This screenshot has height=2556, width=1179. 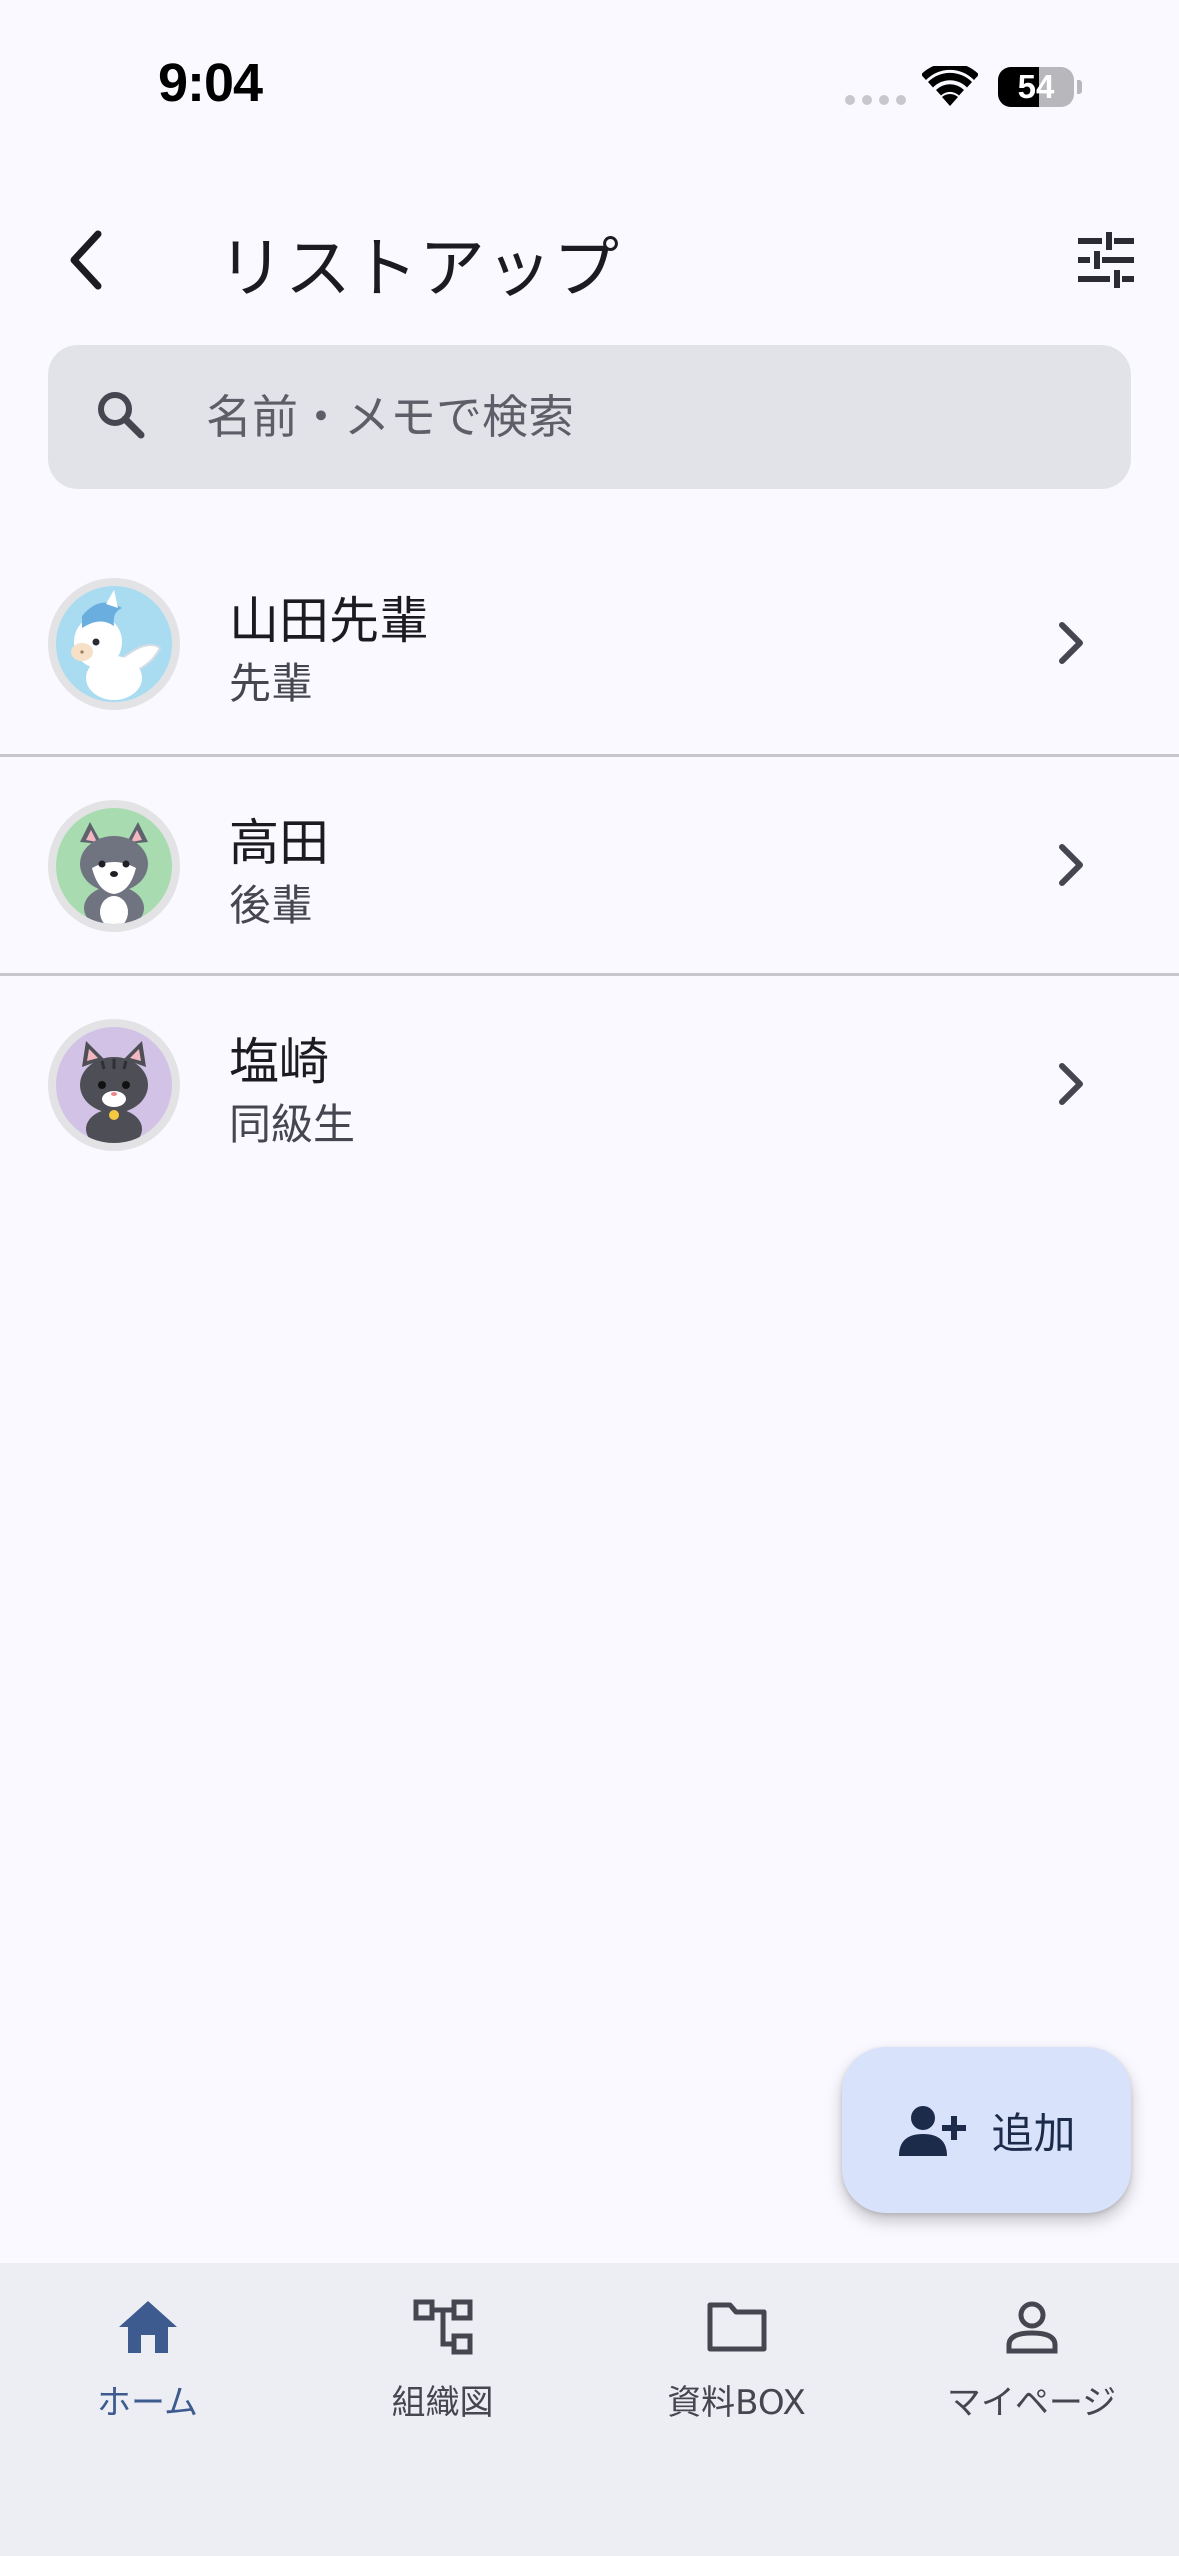 I want to click on chevron-left-icon, so click(x=86, y=260).